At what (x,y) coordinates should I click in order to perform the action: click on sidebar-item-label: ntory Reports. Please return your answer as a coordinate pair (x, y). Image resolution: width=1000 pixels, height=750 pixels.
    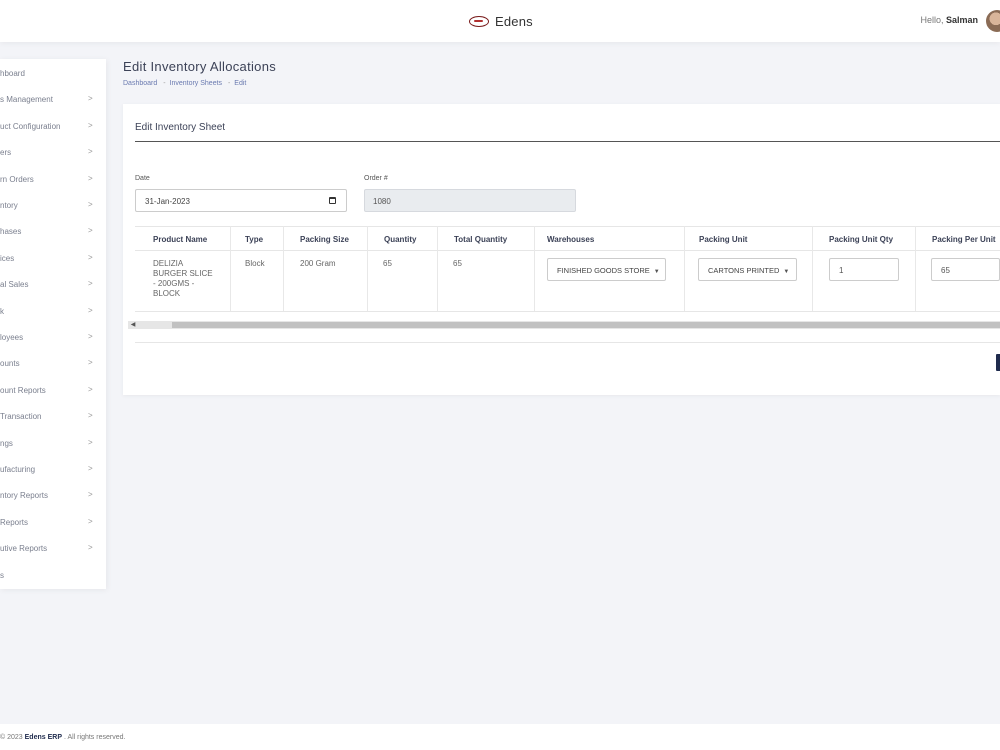
    Looking at the image, I should click on (24, 496).